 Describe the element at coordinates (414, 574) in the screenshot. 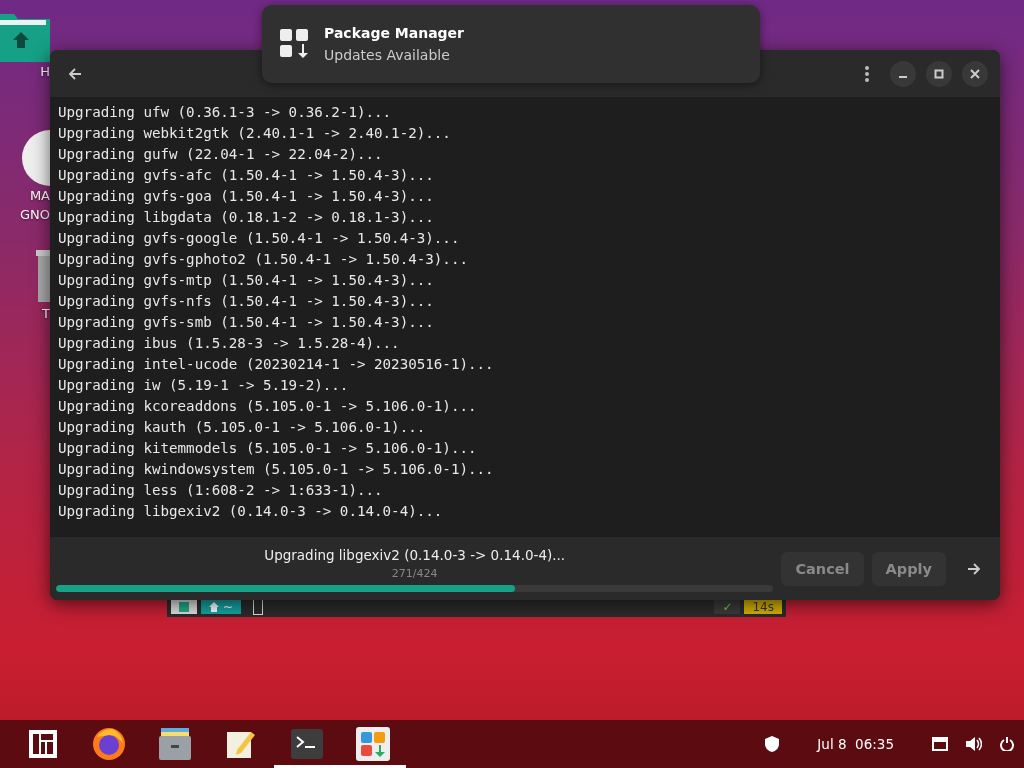

I see `progress-counter: 271/424` at that location.